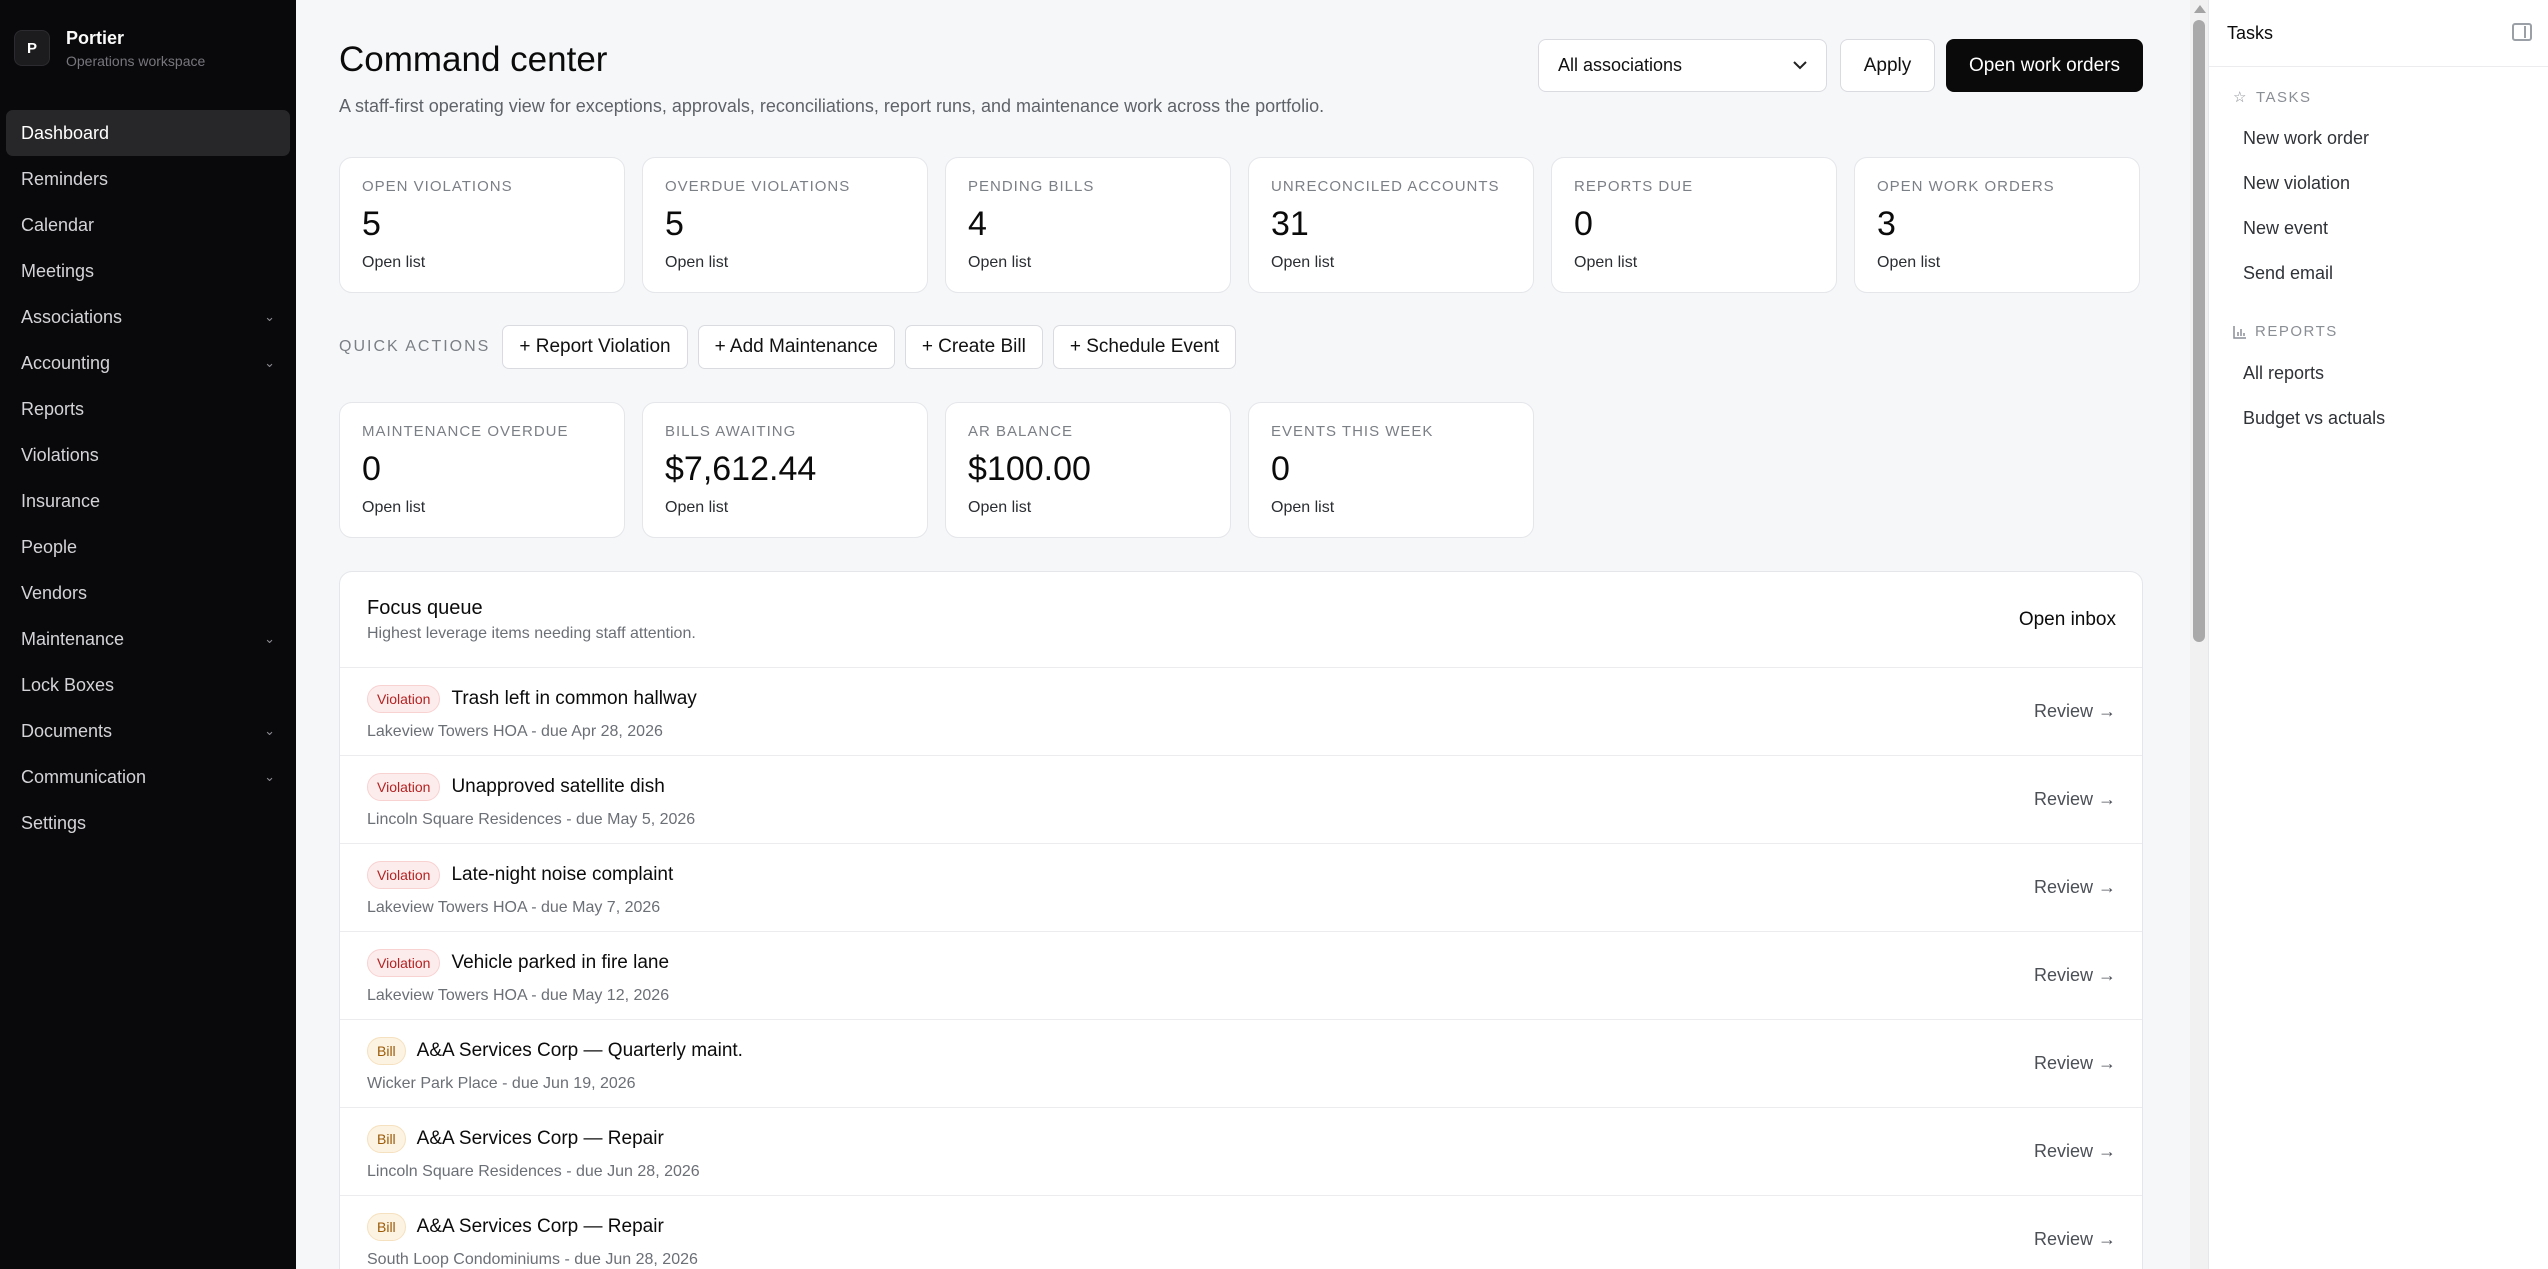 The width and height of the screenshot is (2548, 1269). What do you see at coordinates (2296, 183) in the screenshot?
I see `new-violation-link: New violation` at bounding box center [2296, 183].